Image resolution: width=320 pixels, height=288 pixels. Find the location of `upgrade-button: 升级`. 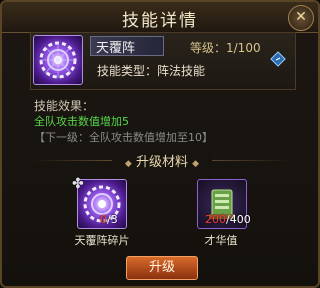

upgrade-button: 升级 is located at coordinates (162, 268).